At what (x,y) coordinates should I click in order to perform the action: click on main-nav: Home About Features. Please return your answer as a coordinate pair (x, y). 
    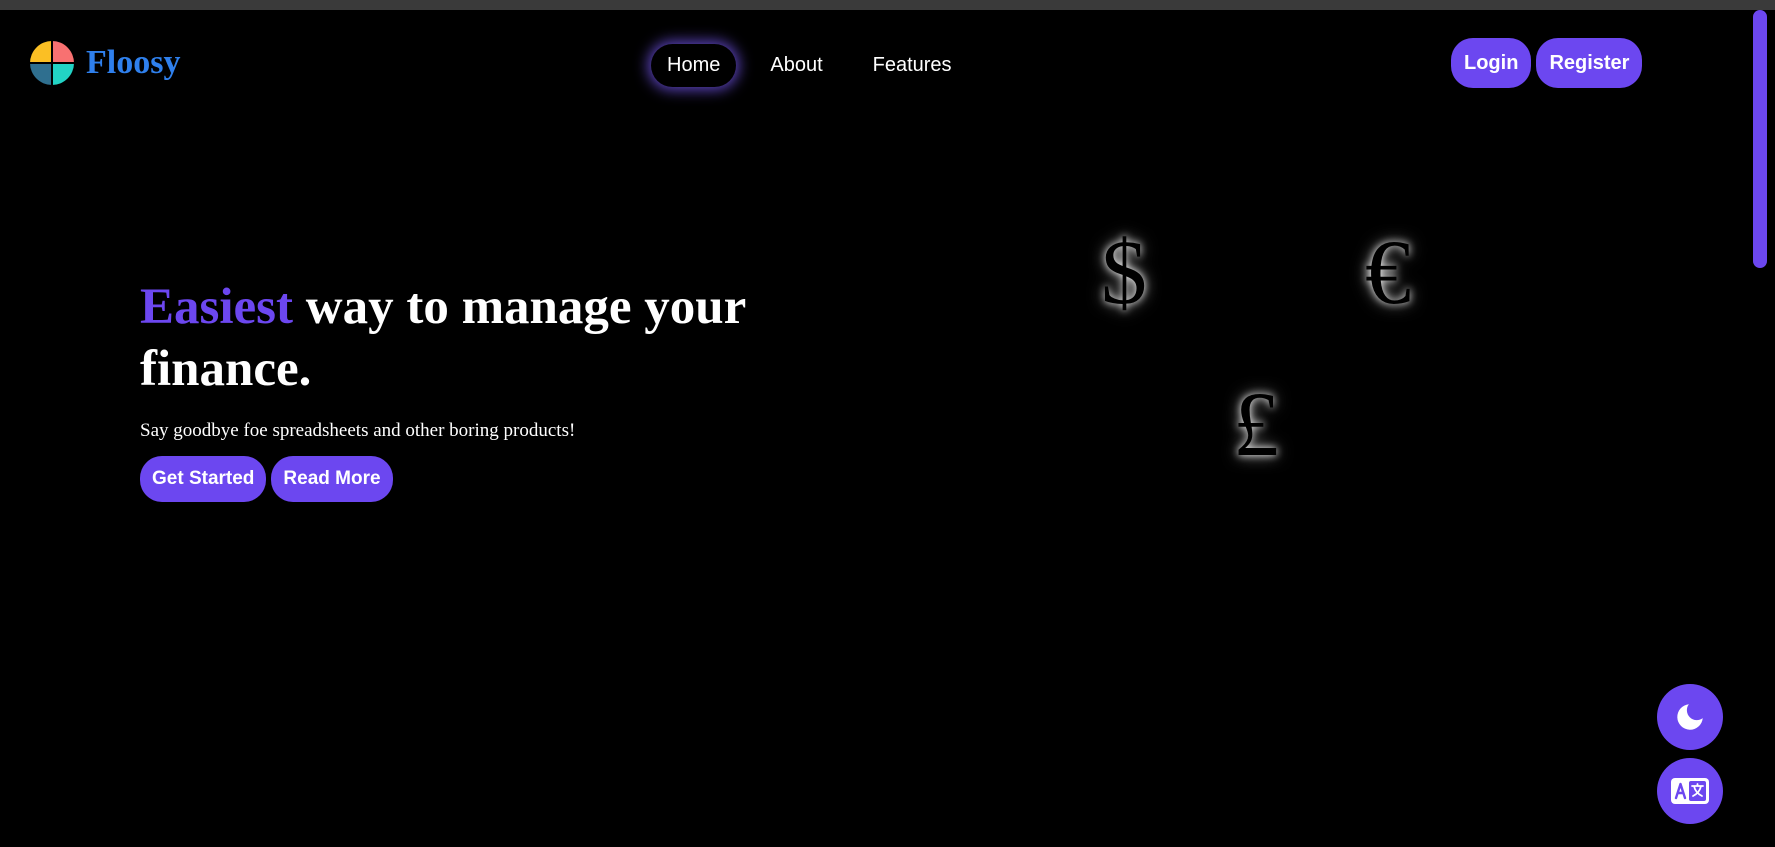
    Looking at the image, I should click on (809, 65).